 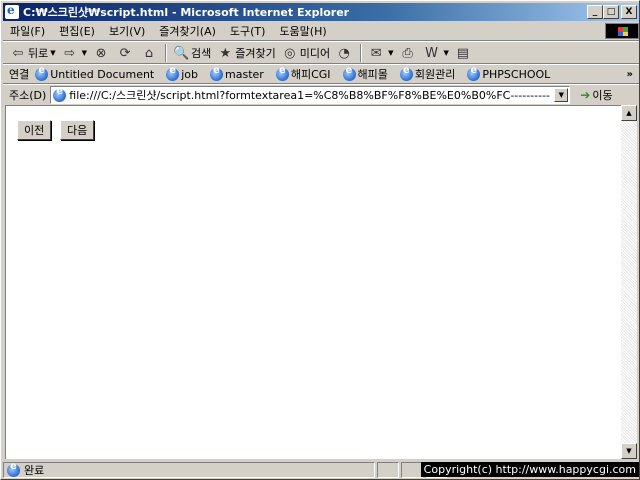 I want to click on favorites-icon: ★, so click(x=225, y=53).